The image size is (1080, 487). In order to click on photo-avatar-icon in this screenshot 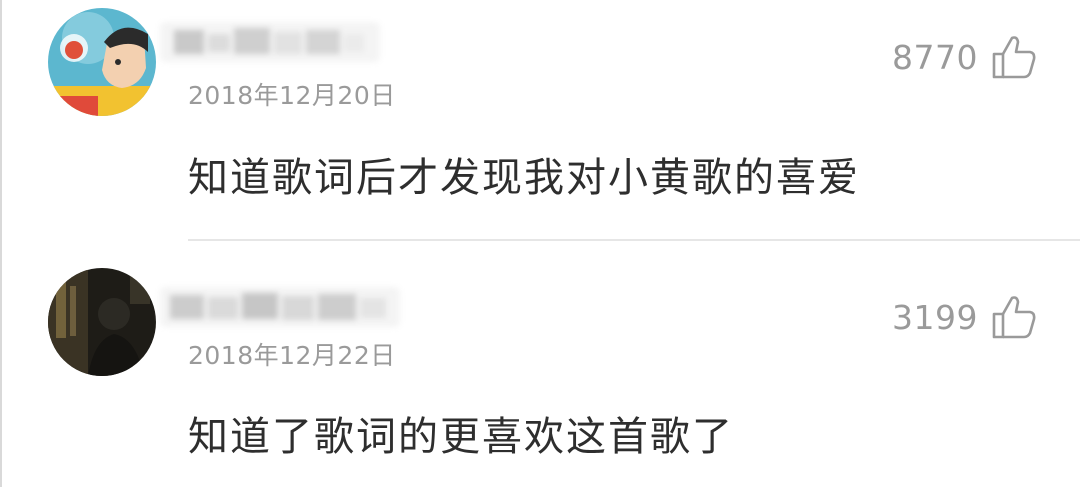, I will do `click(102, 322)`.